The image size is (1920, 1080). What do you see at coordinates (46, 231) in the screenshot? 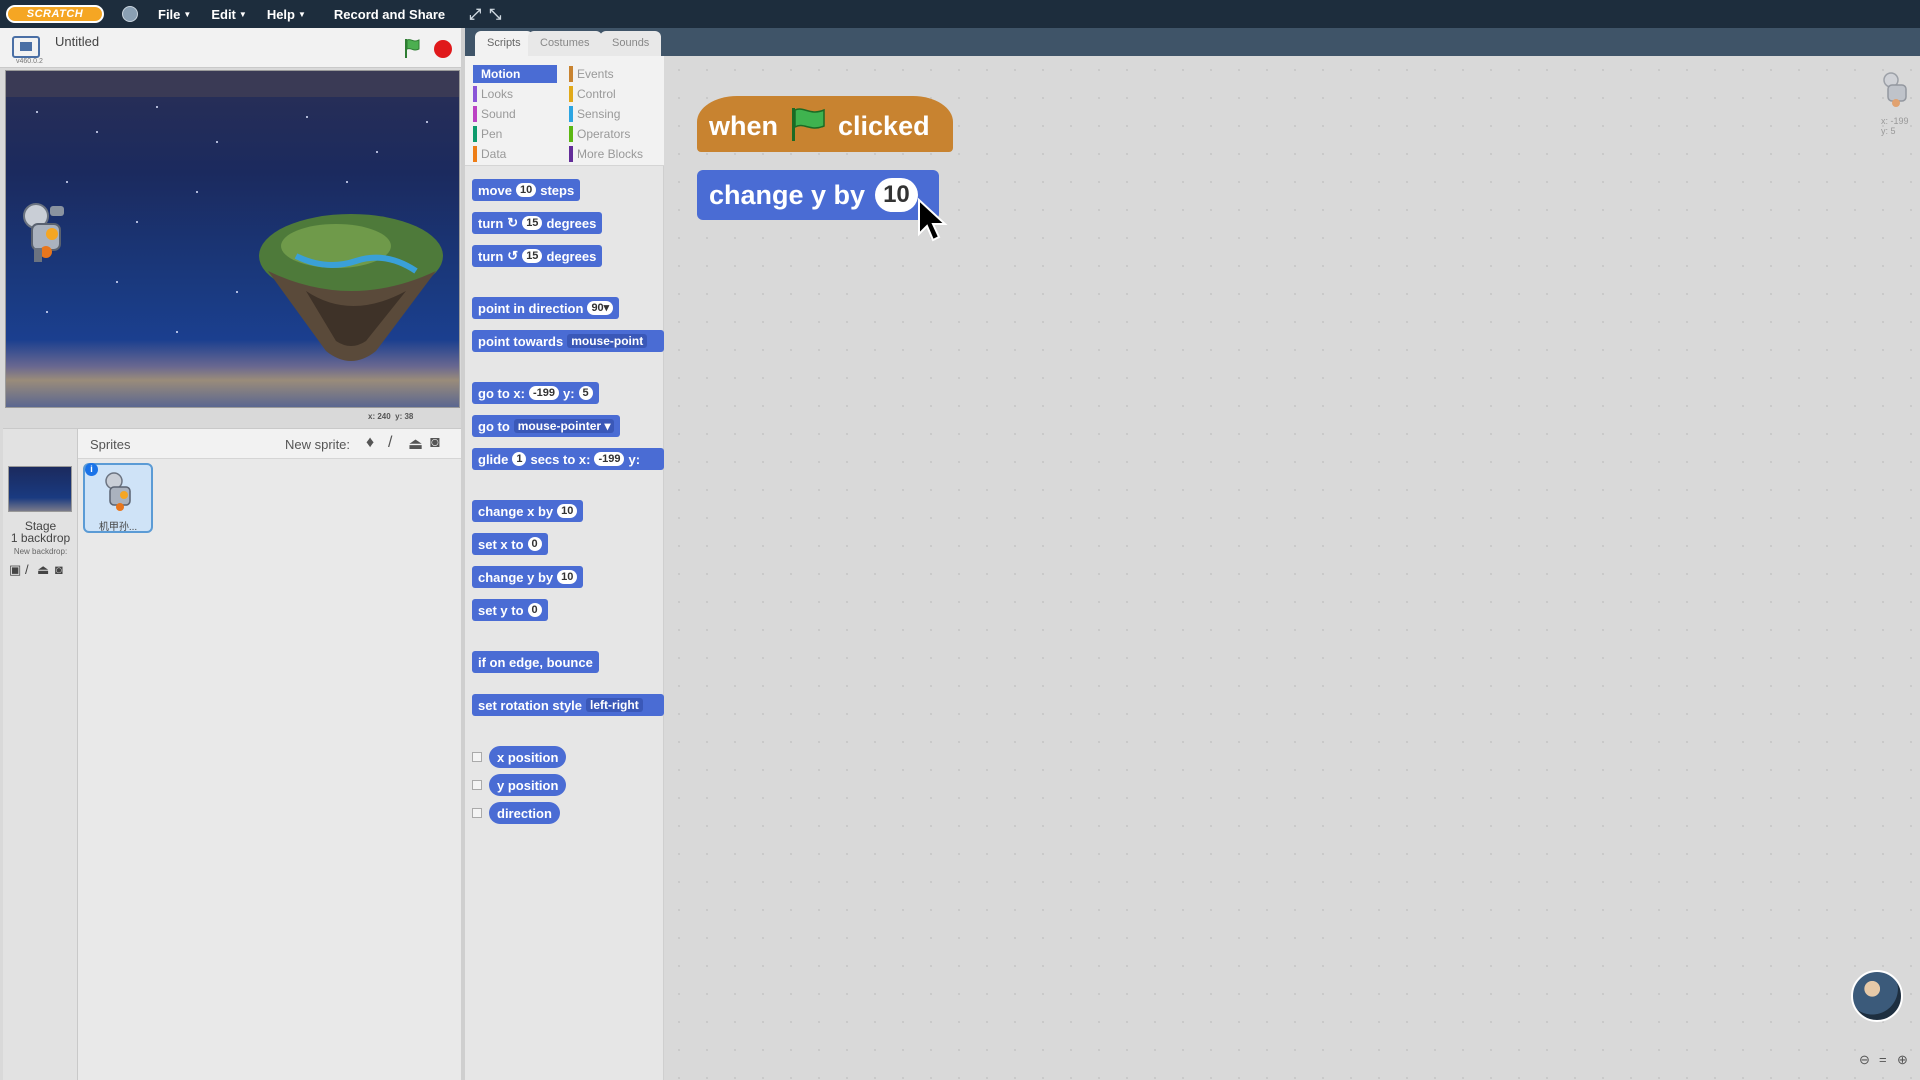
I see `robot-sprite-image` at bounding box center [46, 231].